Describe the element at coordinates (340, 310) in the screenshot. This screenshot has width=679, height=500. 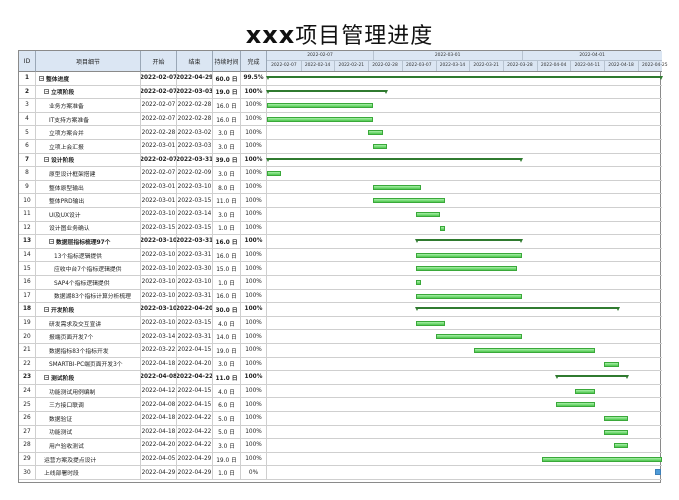
I see `table-row: 18− 开发阶段 2022-03-10 2022-04-20 30.0 日 100%` at that location.